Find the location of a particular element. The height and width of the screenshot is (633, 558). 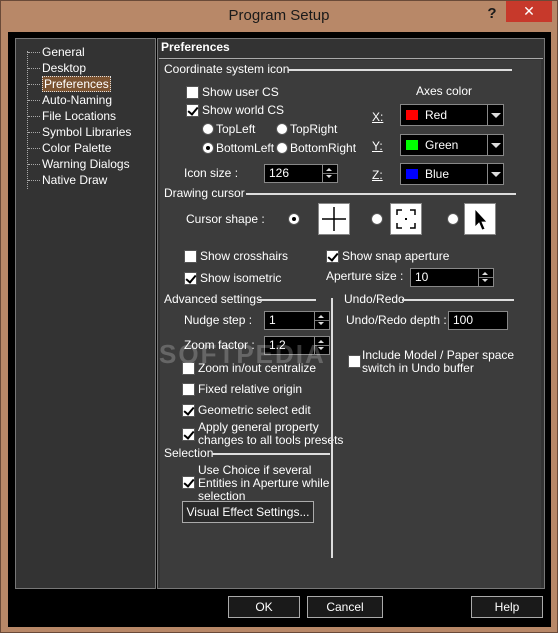

context-help-button: ? is located at coordinates (492, 15).